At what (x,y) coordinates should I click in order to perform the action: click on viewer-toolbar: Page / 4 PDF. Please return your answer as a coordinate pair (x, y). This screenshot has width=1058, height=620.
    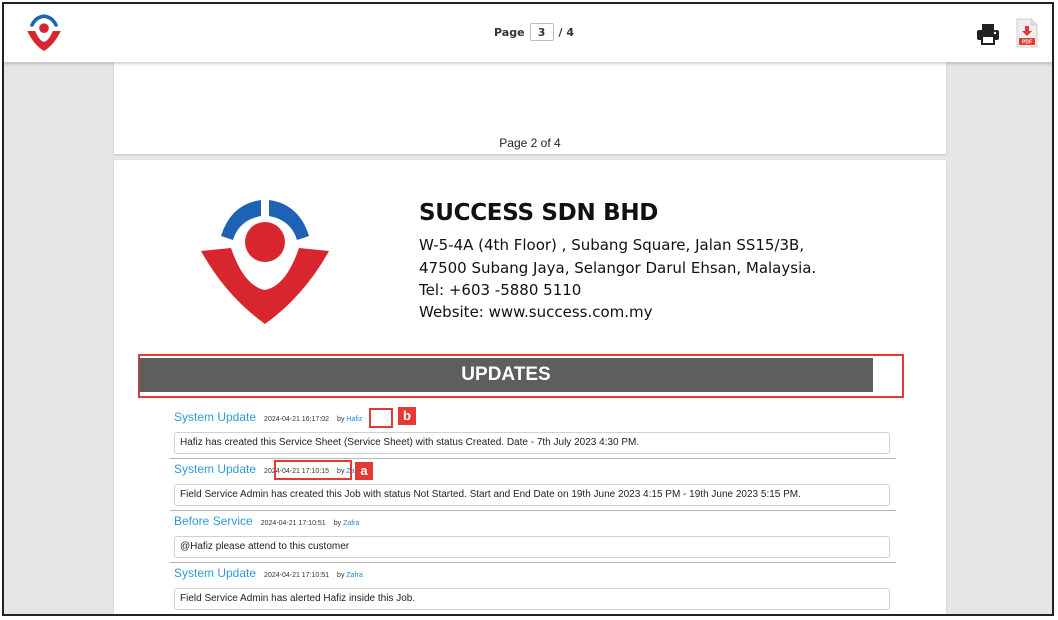
    Looking at the image, I should click on (528, 33).